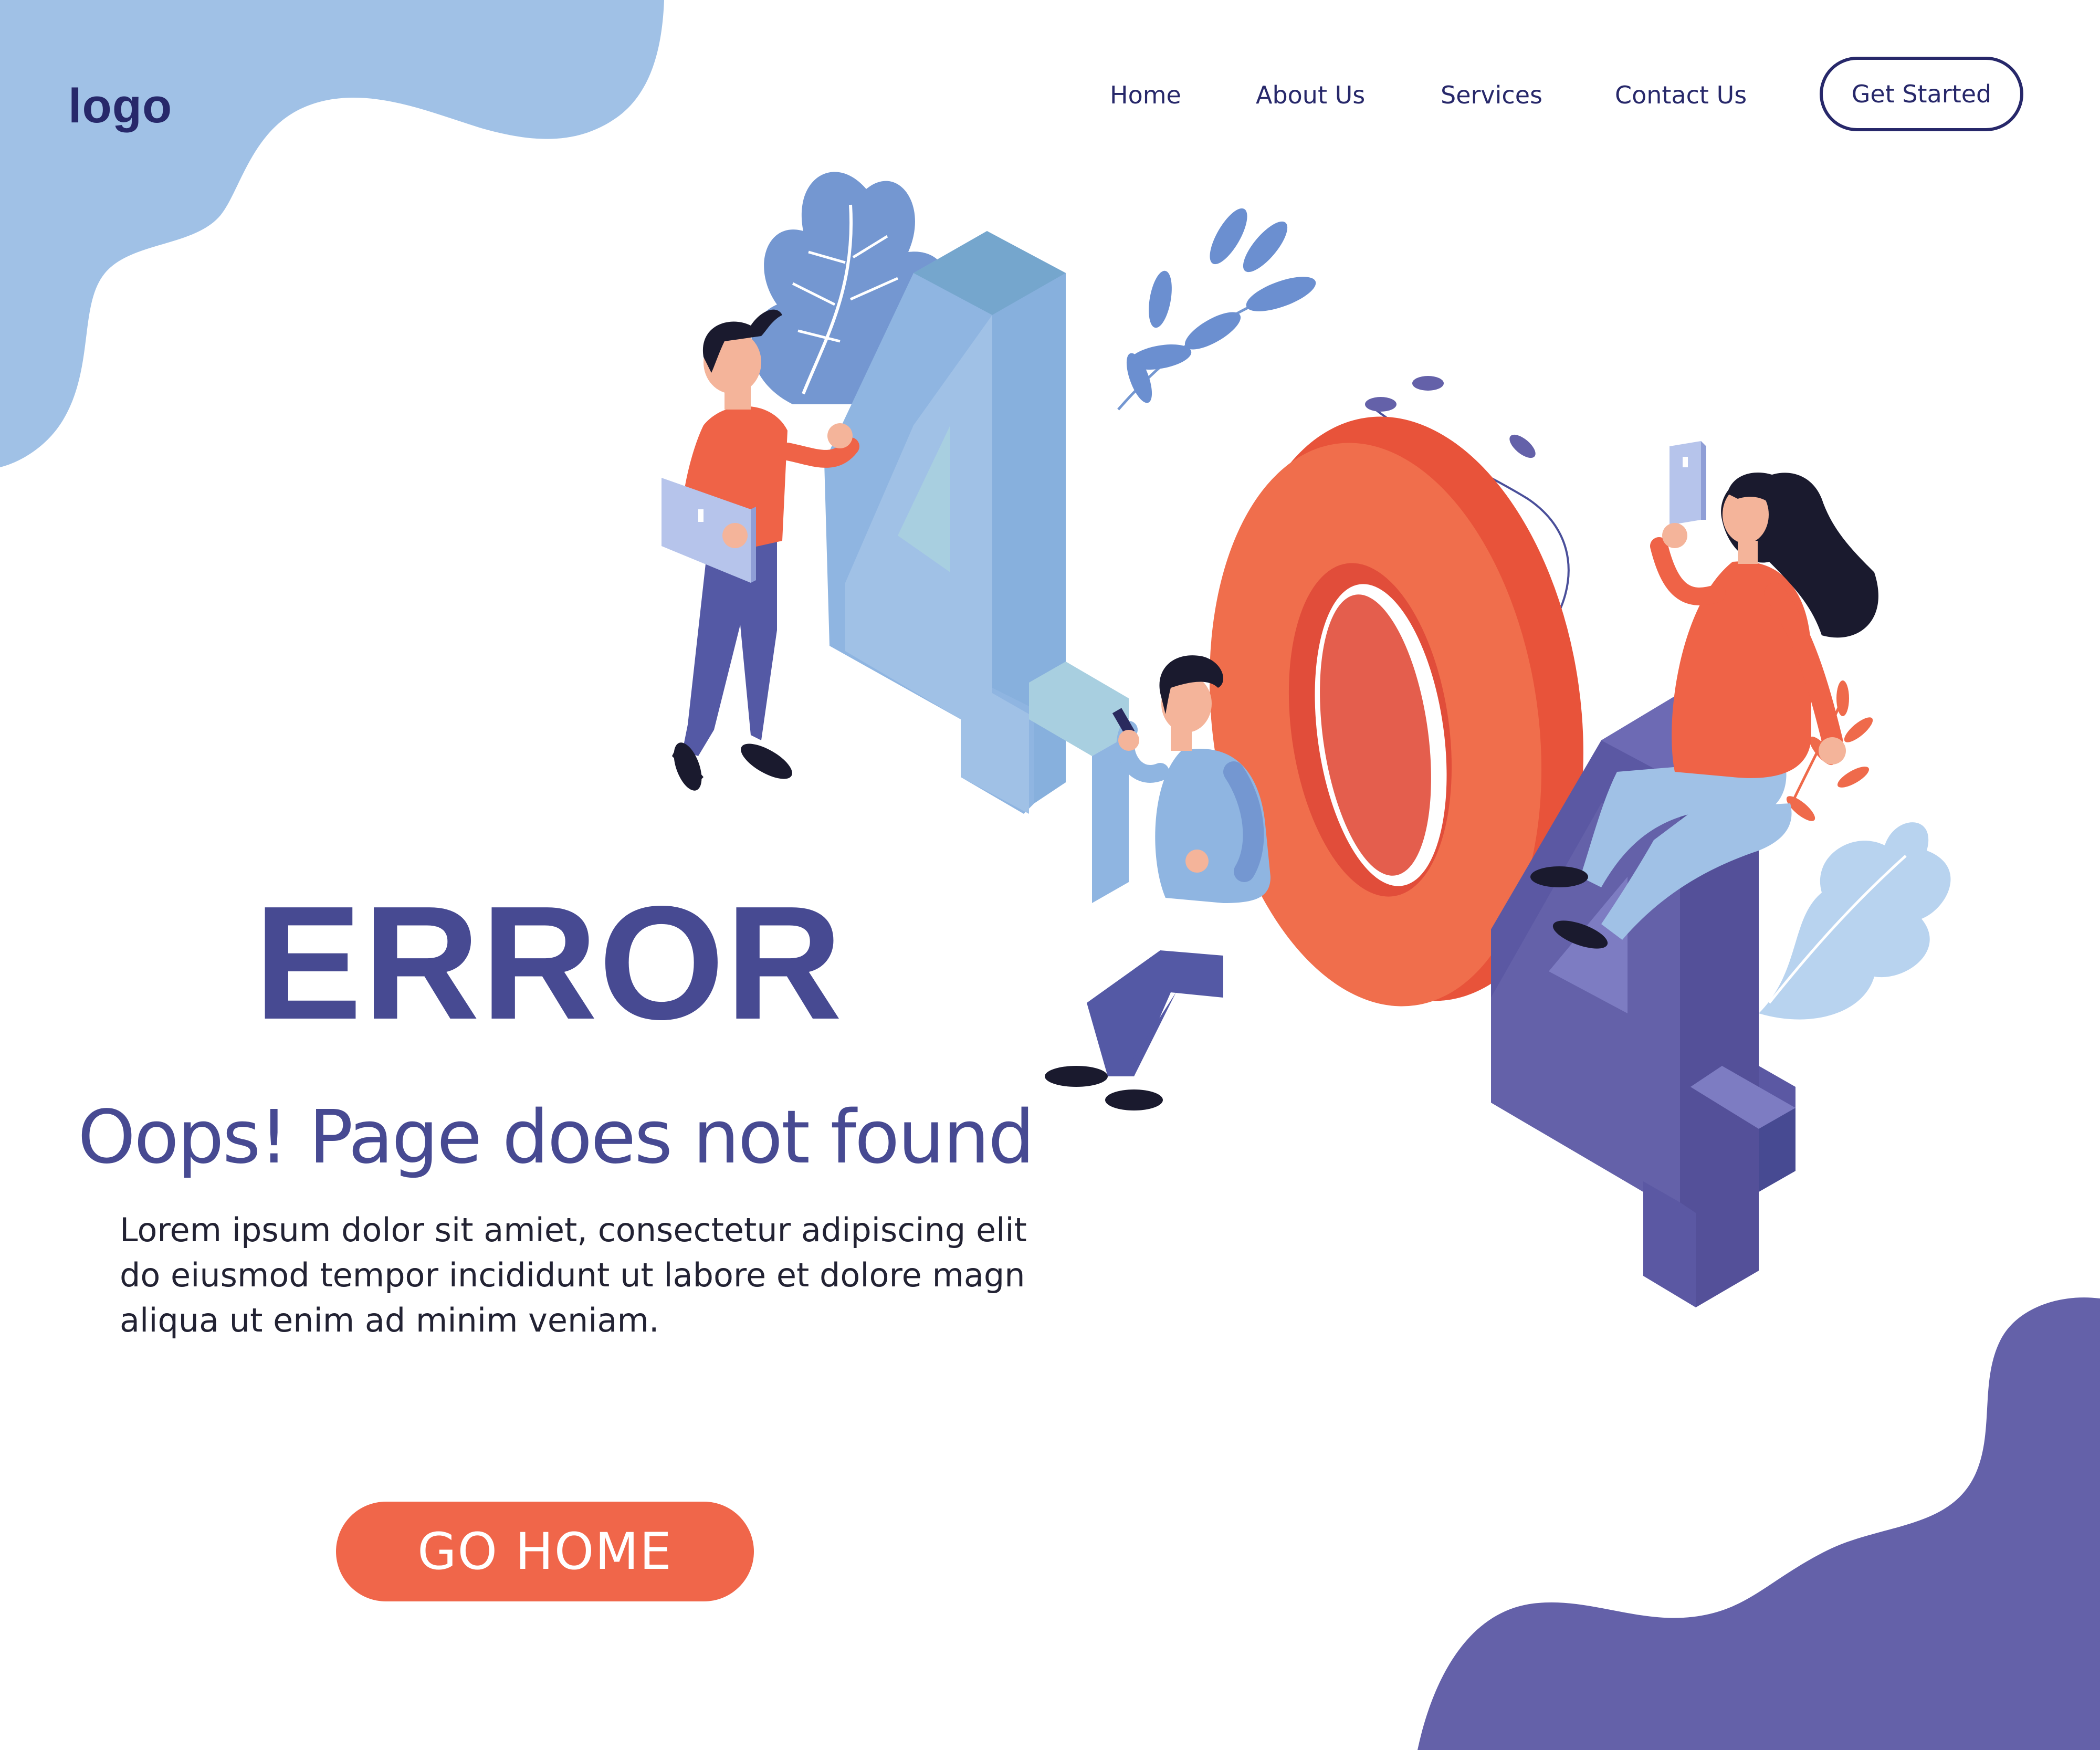 The height and width of the screenshot is (1750, 2100). I want to click on go-home-button: GO HOME, so click(545, 1551).